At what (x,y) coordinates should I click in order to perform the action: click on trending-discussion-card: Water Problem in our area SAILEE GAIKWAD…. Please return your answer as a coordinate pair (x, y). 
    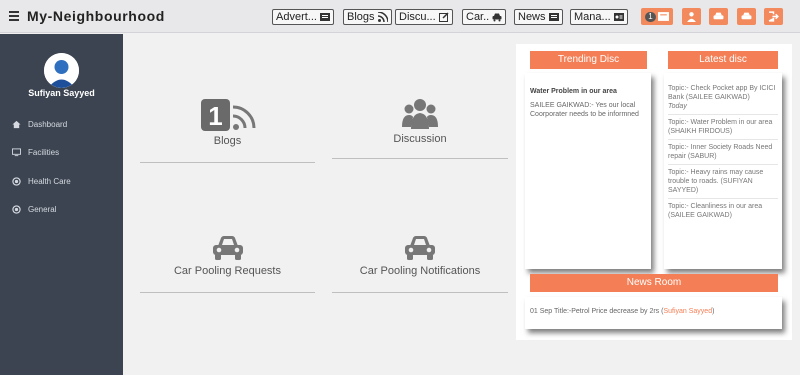
    Looking at the image, I should click on (588, 171).